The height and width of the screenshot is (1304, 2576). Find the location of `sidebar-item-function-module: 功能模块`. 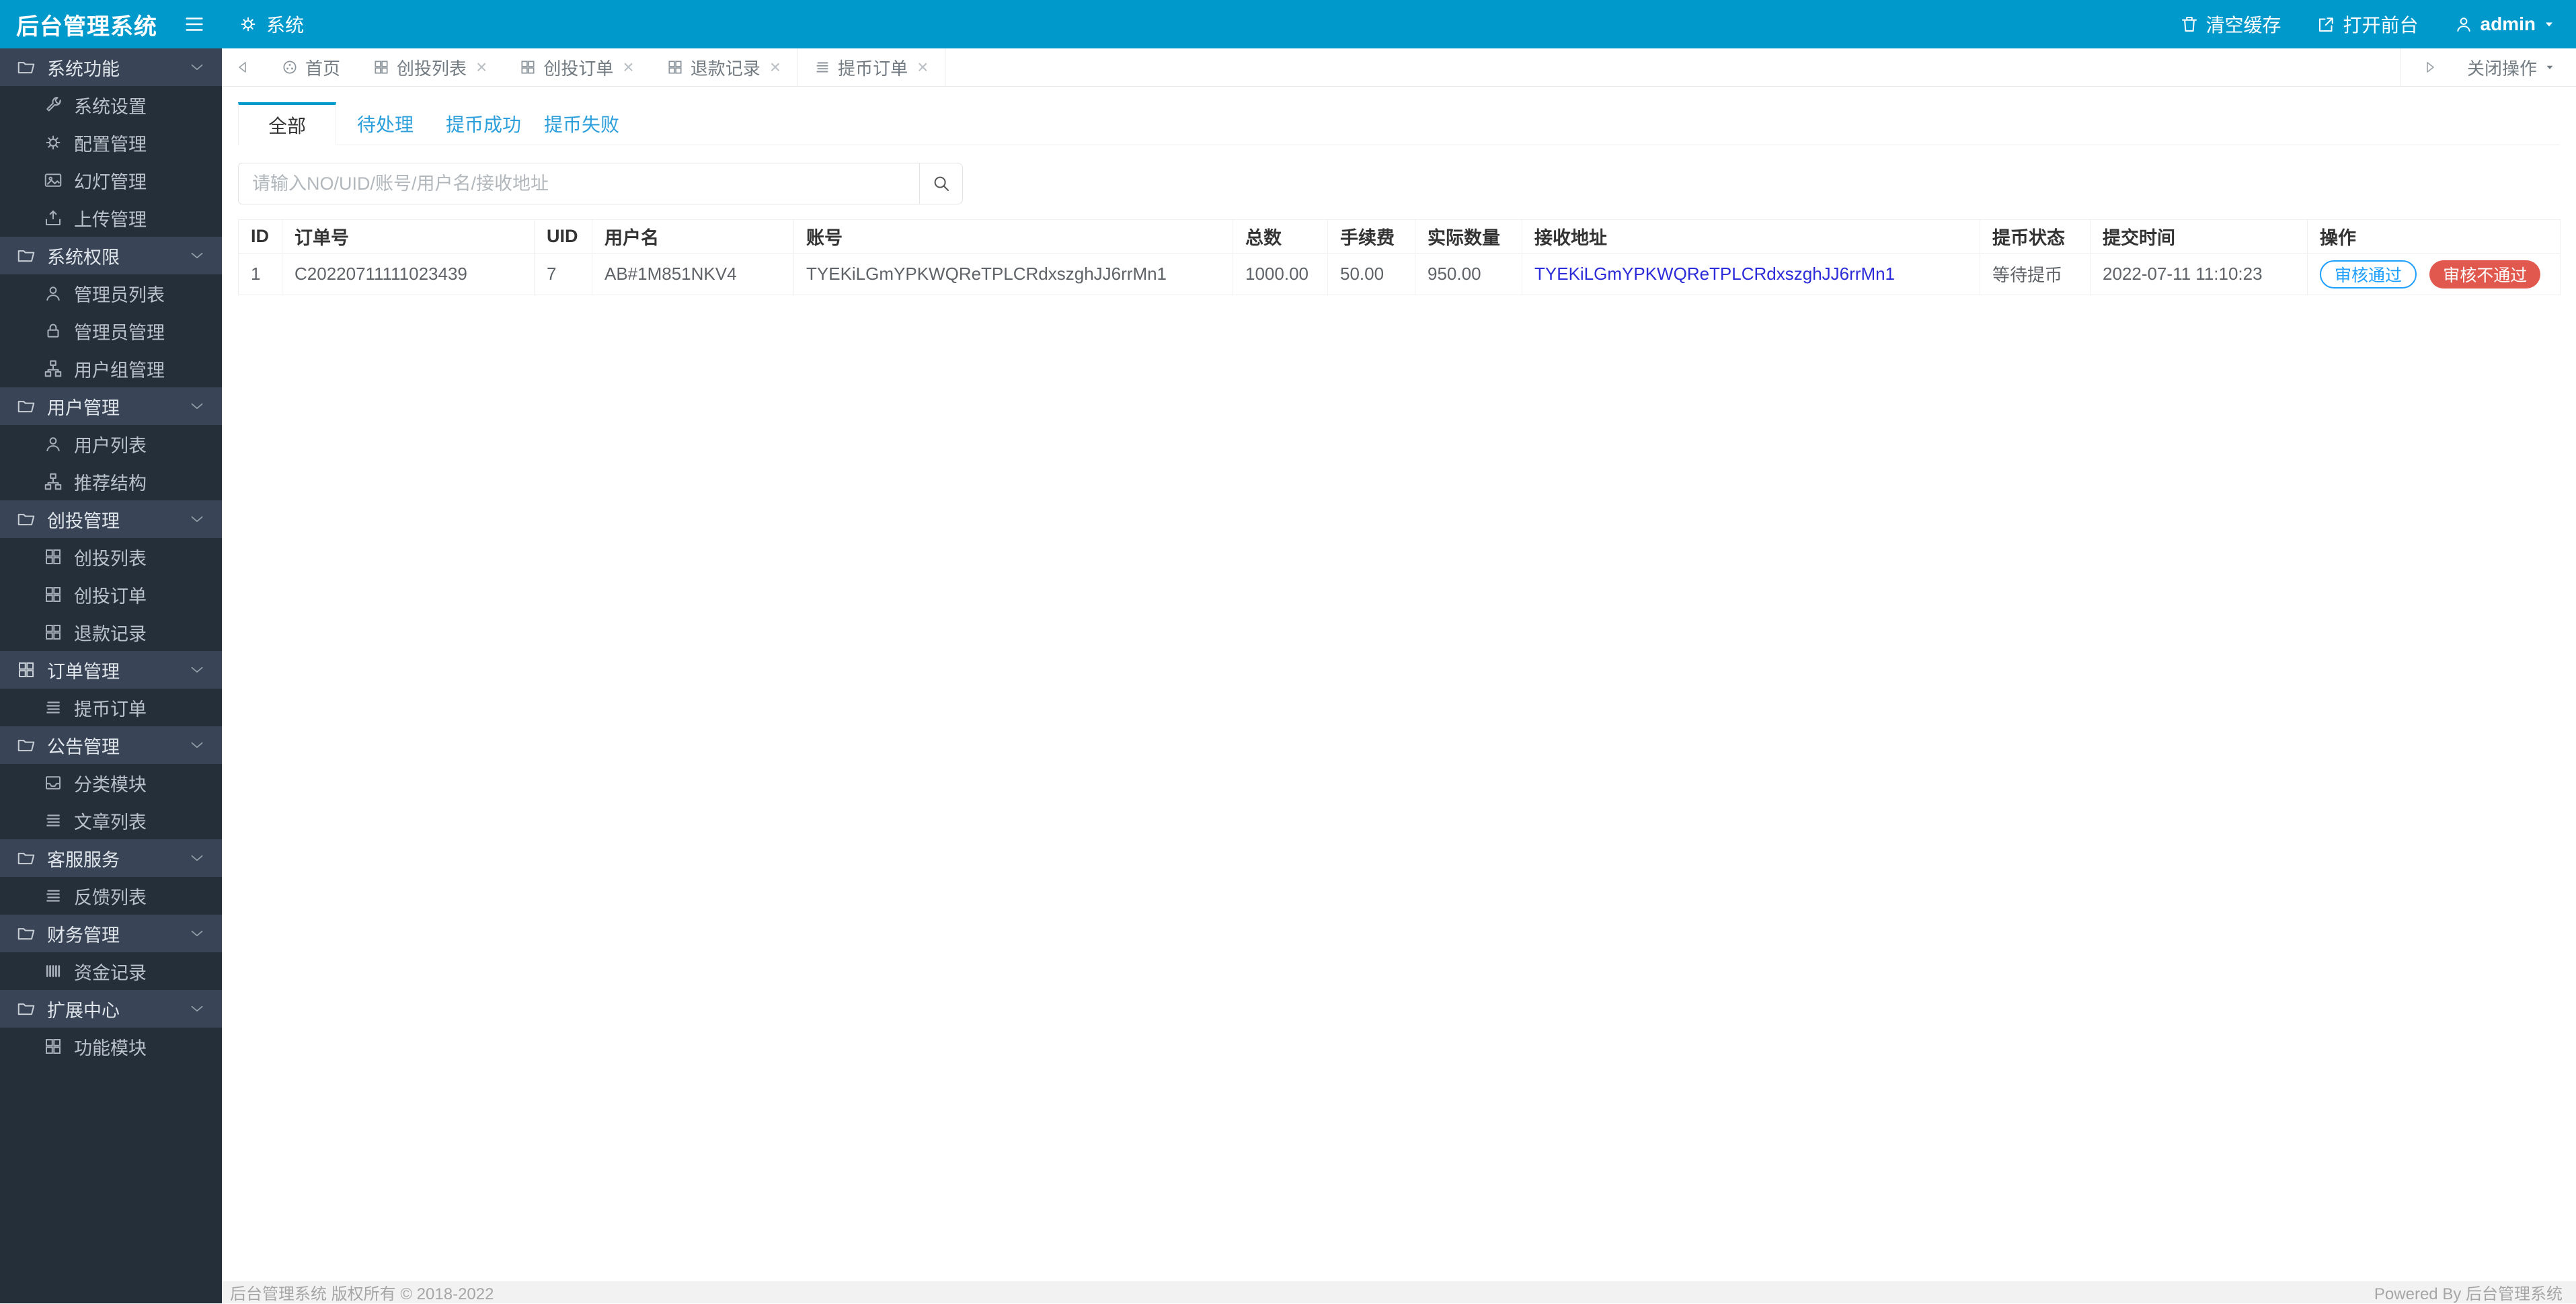

sidebar-item-function-module: 功能模块 is located at coordinates (111, 1046).